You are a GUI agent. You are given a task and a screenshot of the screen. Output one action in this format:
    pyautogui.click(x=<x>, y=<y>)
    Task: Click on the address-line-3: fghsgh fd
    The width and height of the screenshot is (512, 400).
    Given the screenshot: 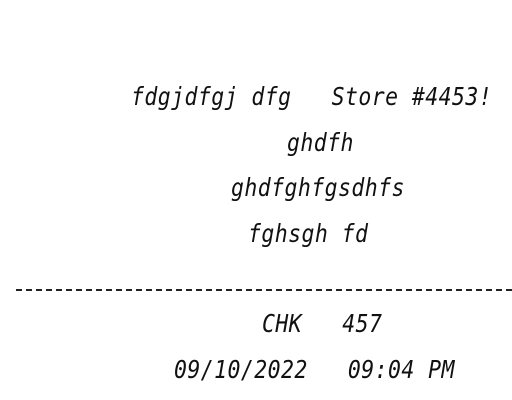 What is the action you would take?
    pyautogui.click(x=308, y=233)
    